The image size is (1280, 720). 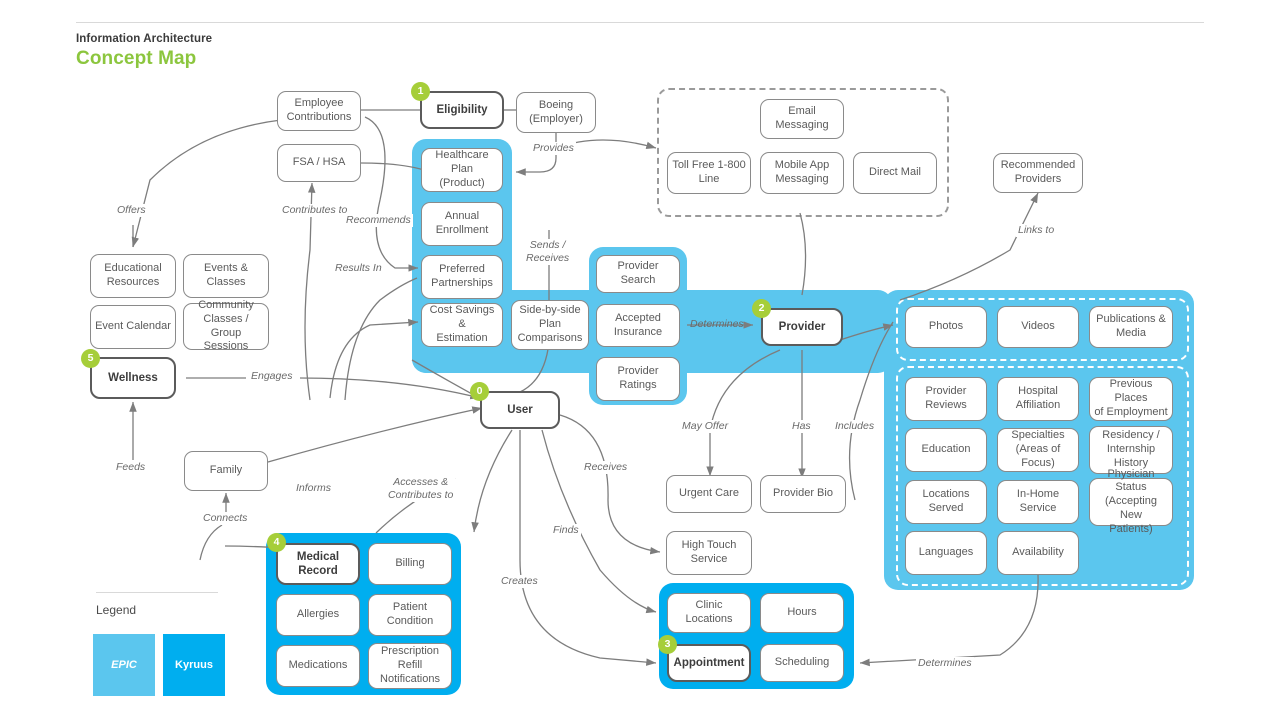 What do you see at coordinates (133, 276) in the screenshot?
I see `node-educational-resources: Educational Resources` at bounding box center [133, 276].